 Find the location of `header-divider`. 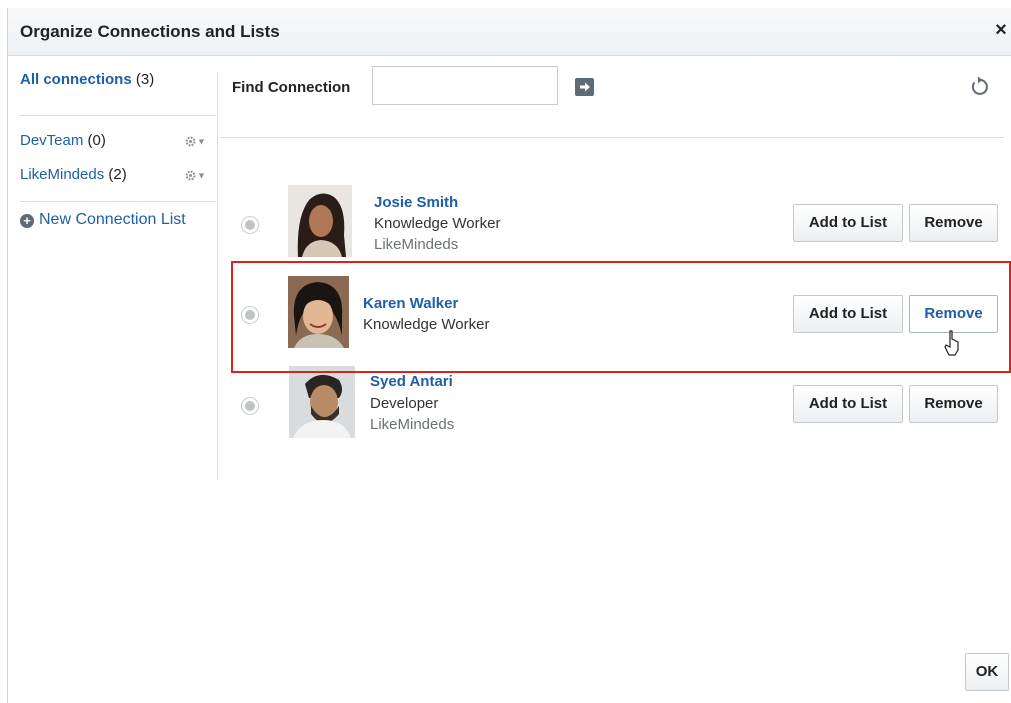

header-divider is located at coordinates (611, 137).